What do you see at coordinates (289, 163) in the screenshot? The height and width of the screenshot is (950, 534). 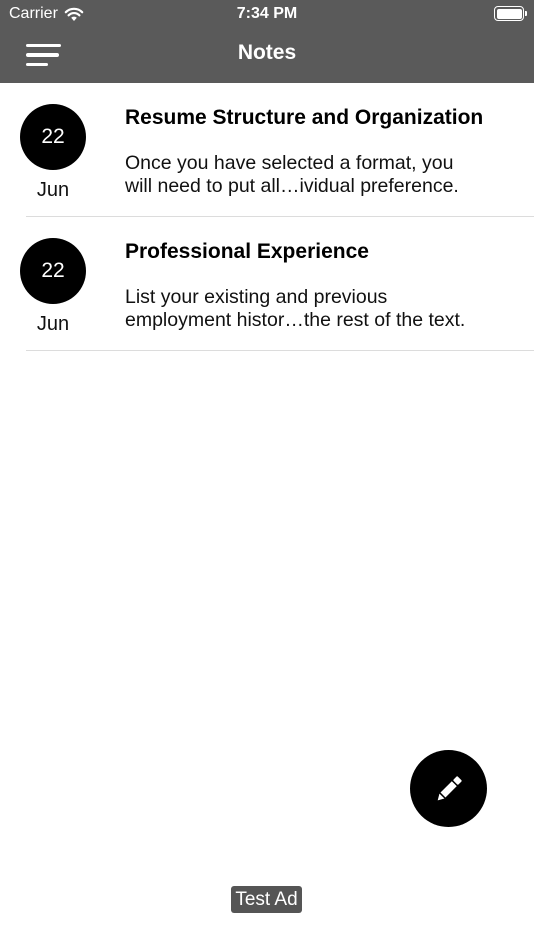 I see `note-preview-line: Once you have selected a format, you` at bounding box center [289, 163].